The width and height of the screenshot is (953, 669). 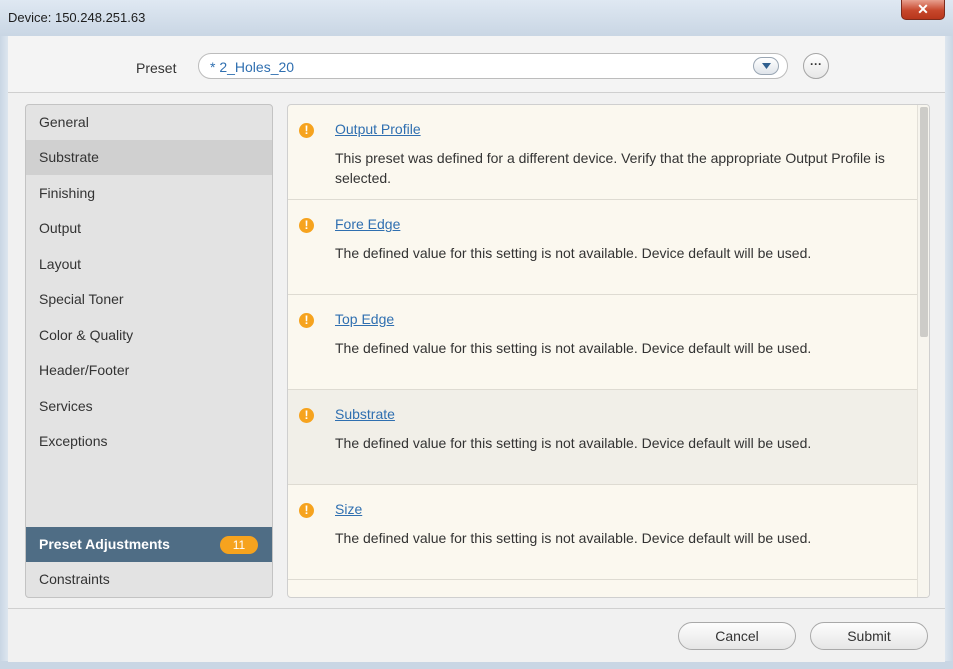 I want to click on preset-dropdown-button, so click(x=766, y=66).